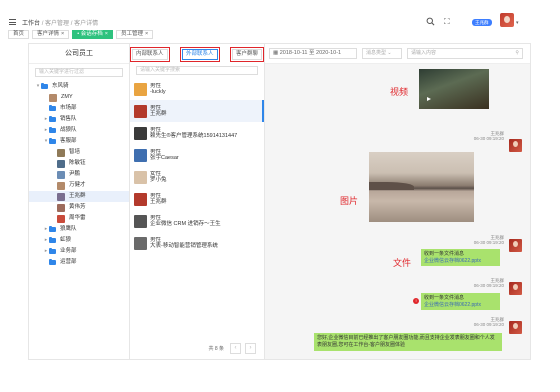  I want to click on video-message, so click(454, 89).